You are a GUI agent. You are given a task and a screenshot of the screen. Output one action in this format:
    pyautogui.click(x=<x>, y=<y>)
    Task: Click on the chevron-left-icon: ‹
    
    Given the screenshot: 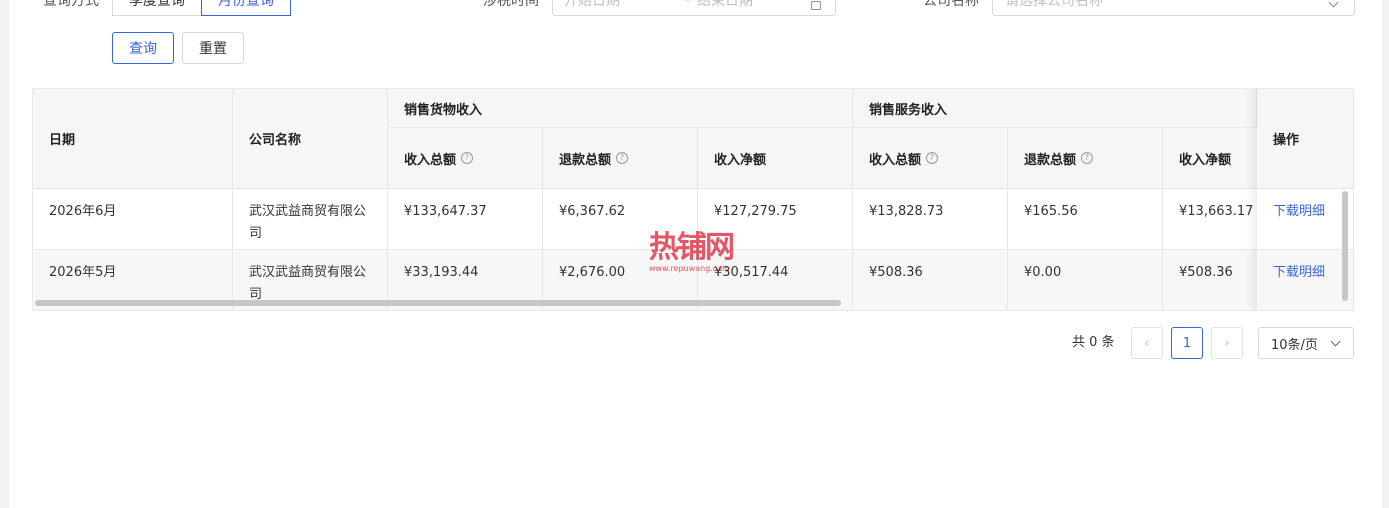 What is the action you would take?
    pyautogui.click(x=1147, y=343)
    